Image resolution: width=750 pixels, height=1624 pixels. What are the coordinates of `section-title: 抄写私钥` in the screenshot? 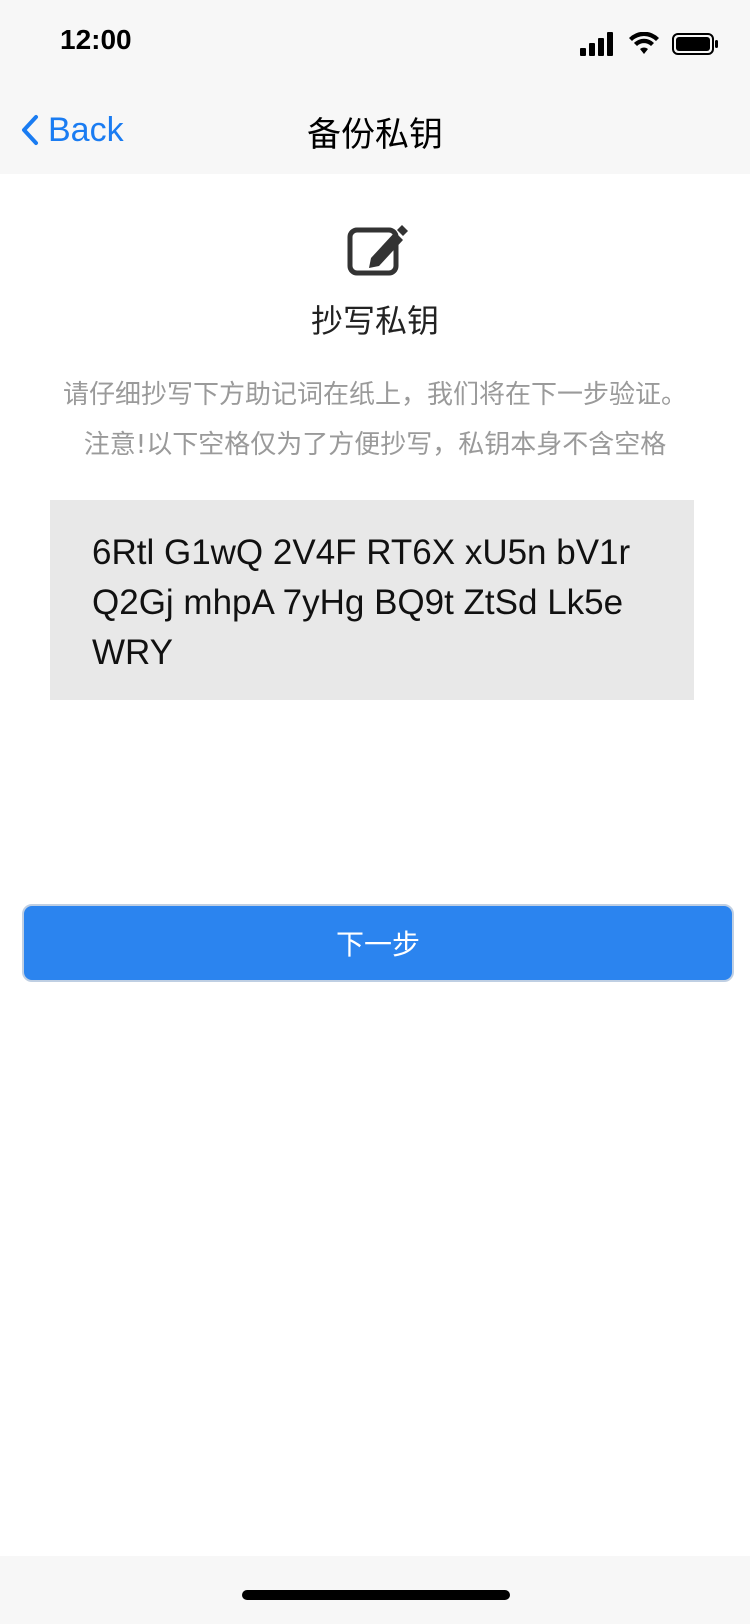 It's located at (374, 321).